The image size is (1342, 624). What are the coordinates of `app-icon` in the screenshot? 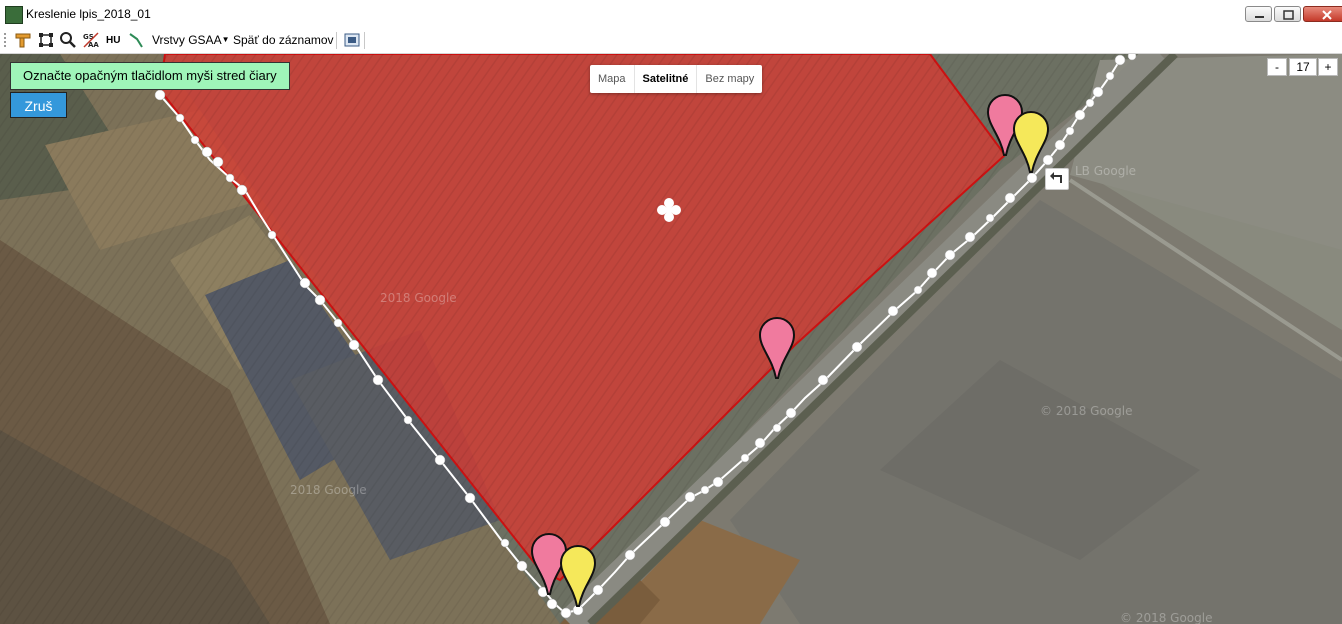 It's located at (14, 15).